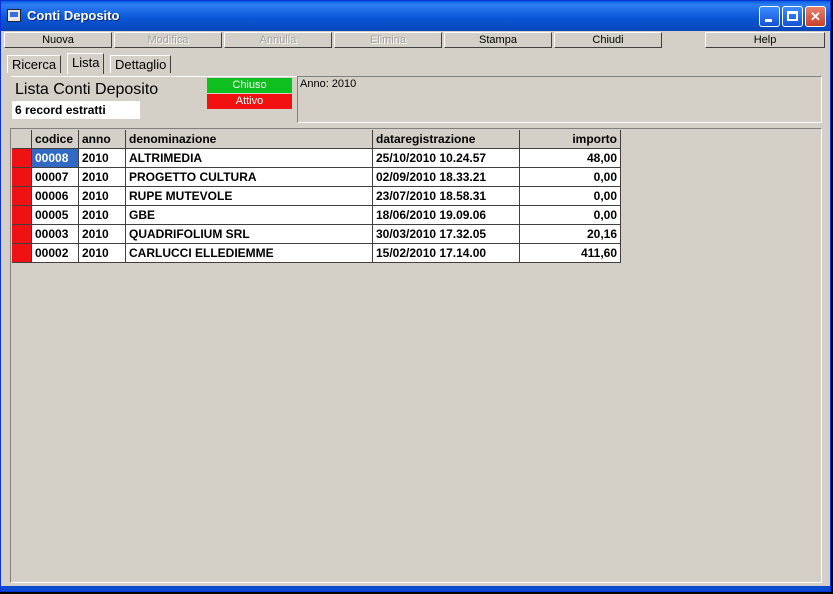  I want to click on cell-denominazione: QUADRIFOLIUM SRL, so click(249, 234).